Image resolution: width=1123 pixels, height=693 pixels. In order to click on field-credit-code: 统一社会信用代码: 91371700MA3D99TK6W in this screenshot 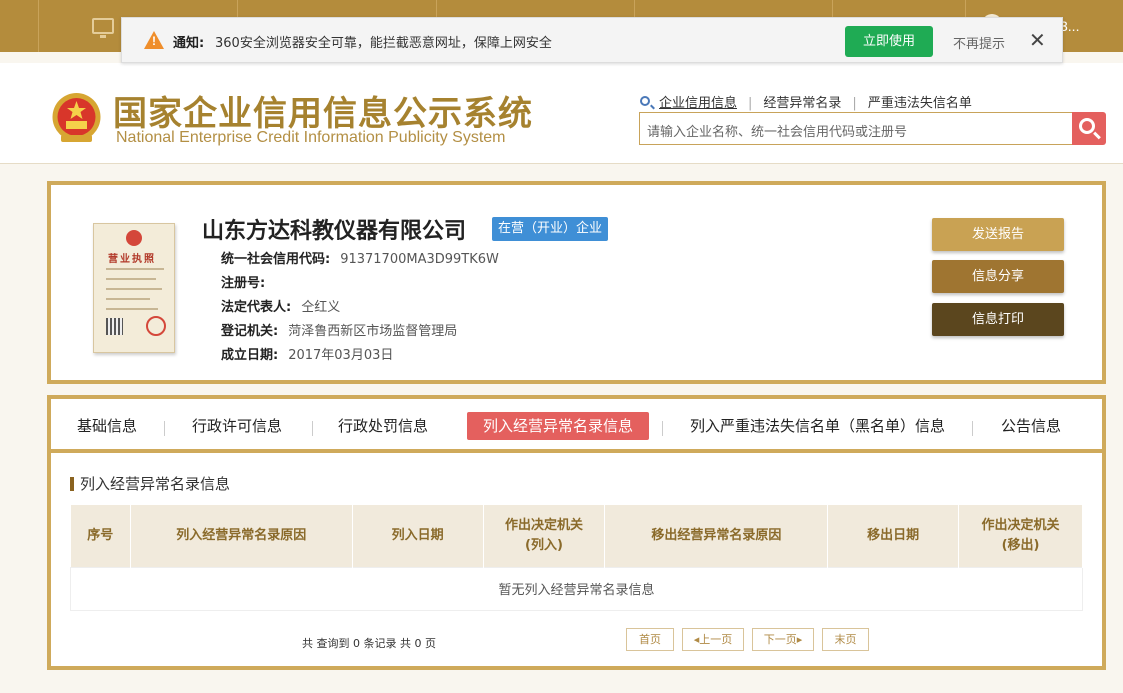, I will do `click(360, 259)`.